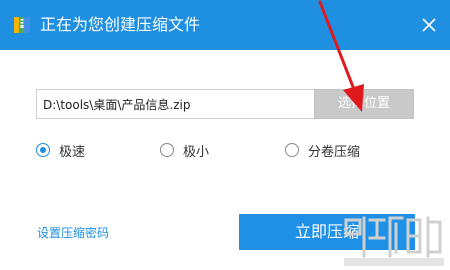  I want to click on choose-location-button: 选择位置, so click(364, 104).